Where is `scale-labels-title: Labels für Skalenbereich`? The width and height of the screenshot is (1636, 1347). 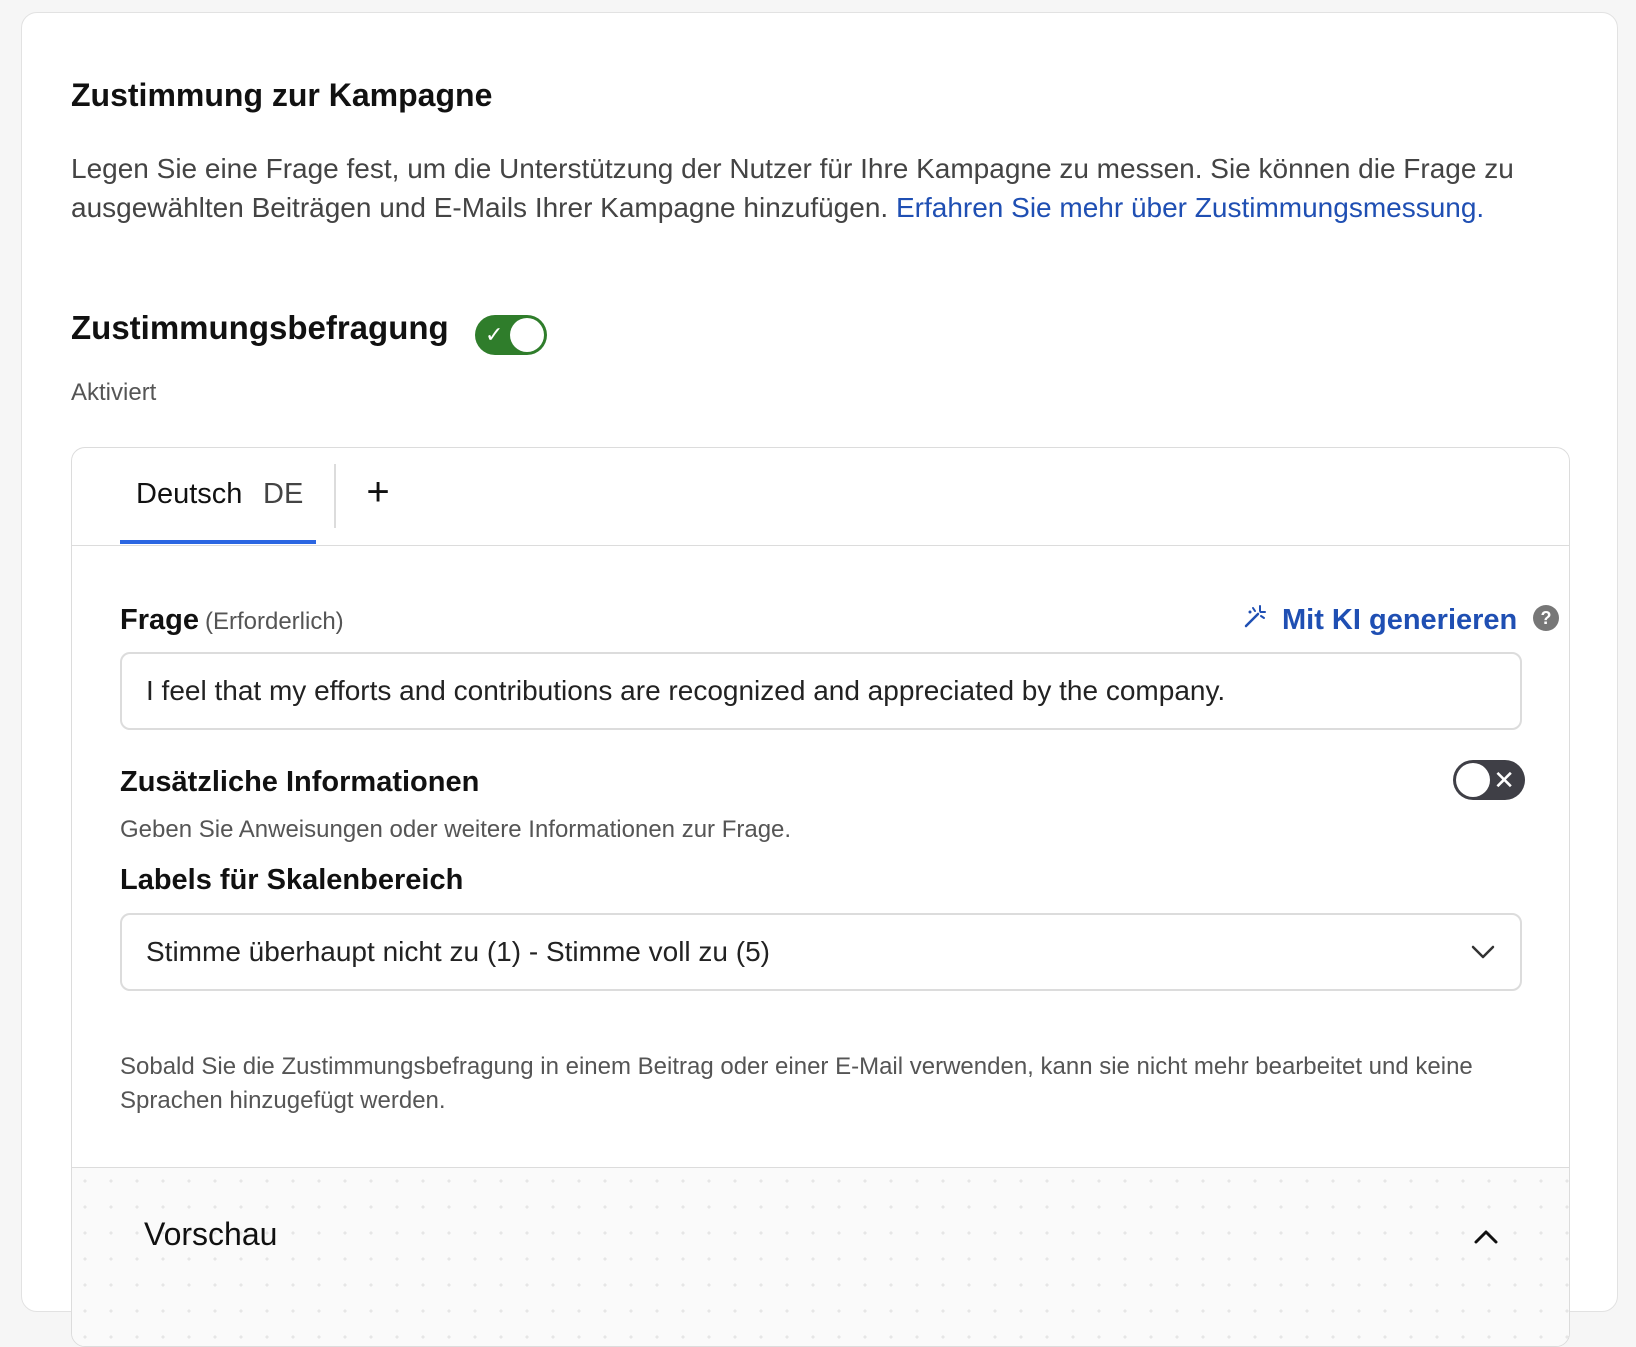
scale-labels-title: Labels für Skalenbereich is located at coordinates (292, 880).